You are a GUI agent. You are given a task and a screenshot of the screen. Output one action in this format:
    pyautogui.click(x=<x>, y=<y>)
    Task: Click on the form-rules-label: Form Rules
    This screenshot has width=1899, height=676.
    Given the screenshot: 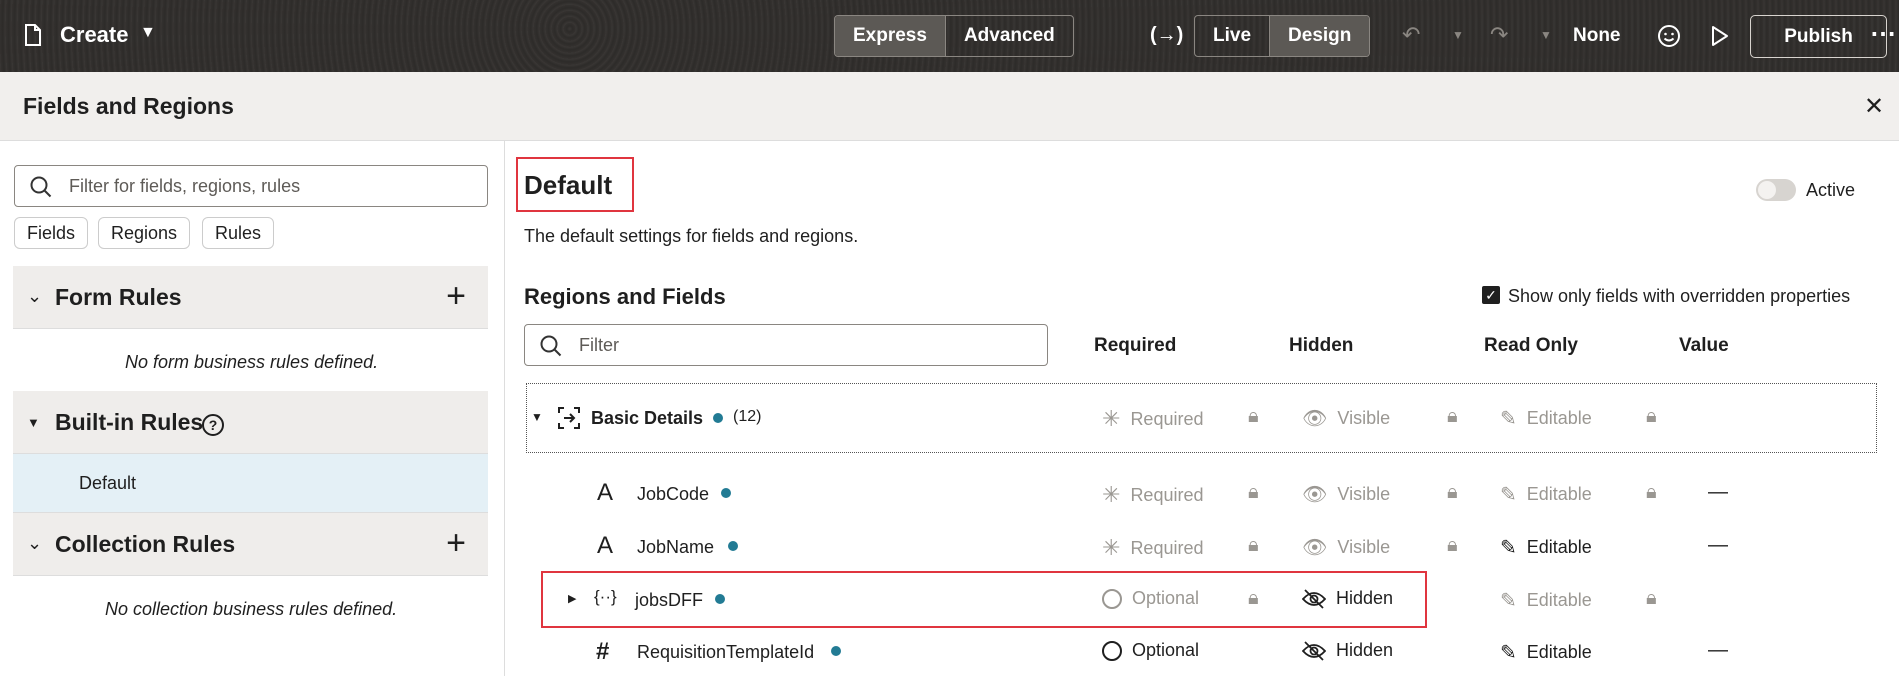 What is the action you would take?
    pyautogui.click(x=118, y=297)
    